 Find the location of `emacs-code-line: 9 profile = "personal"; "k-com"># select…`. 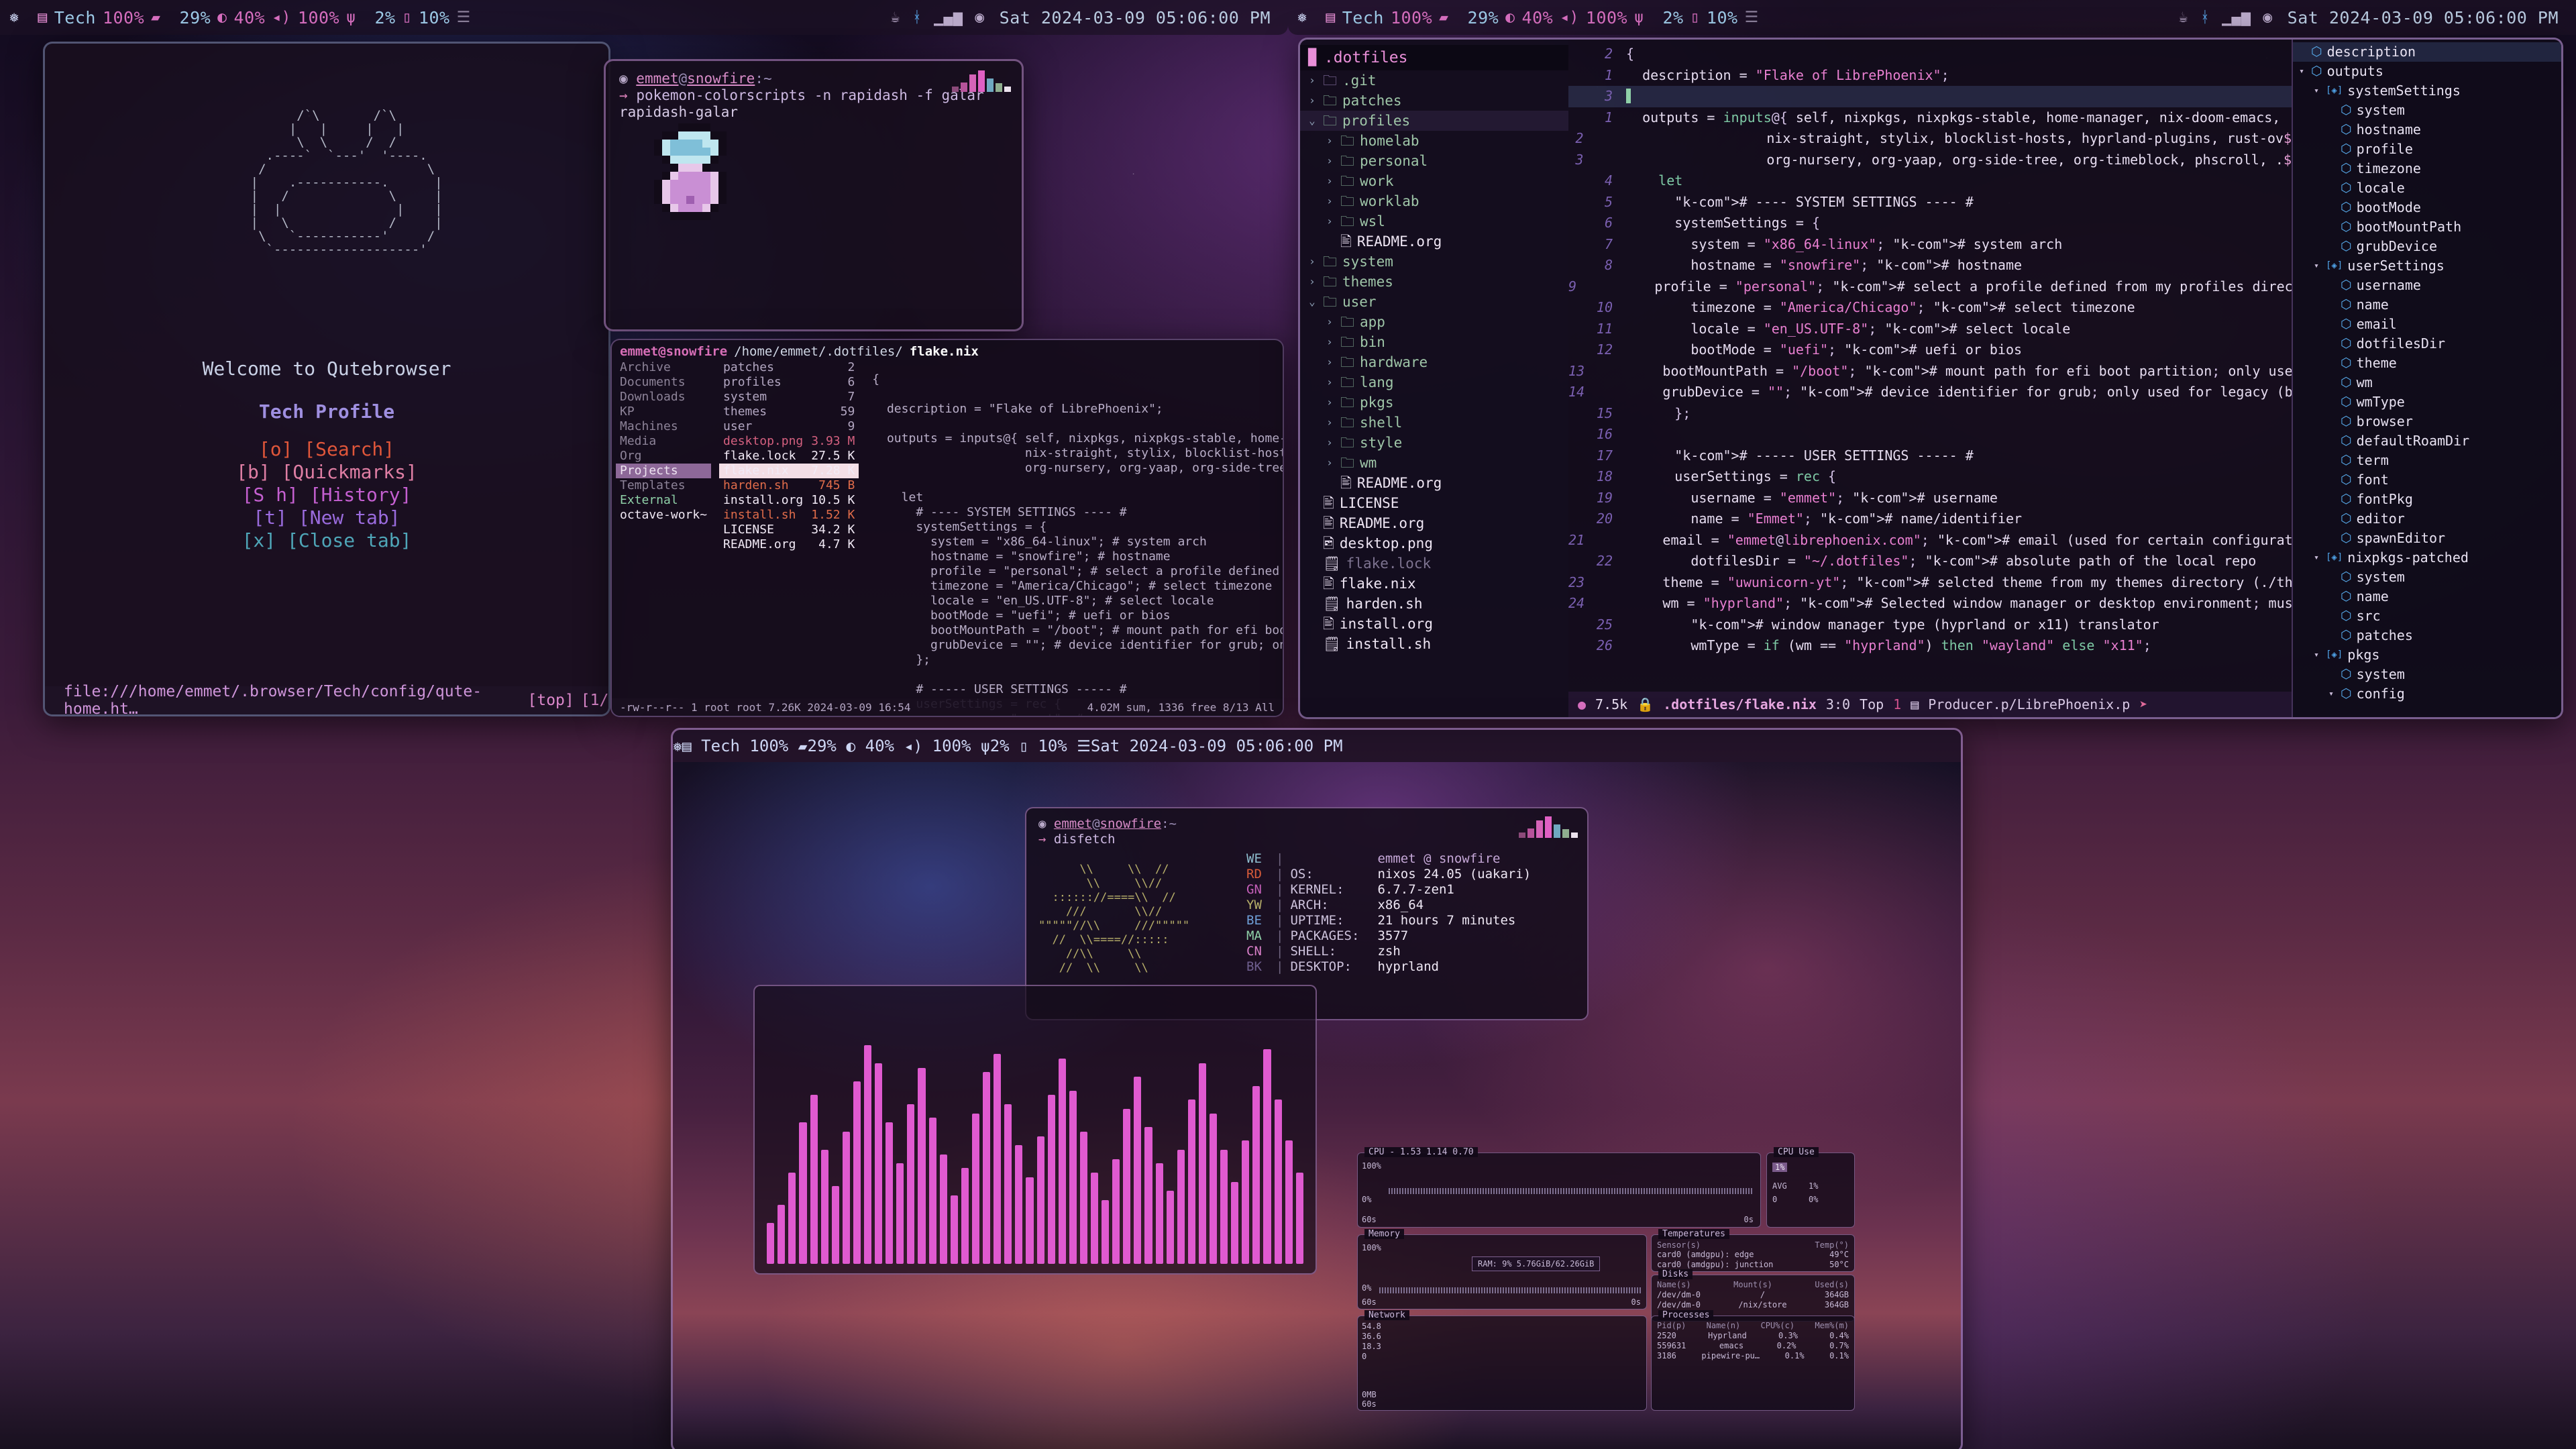

emacs-code-line: 9 profile = "personal"; "k-com"># select… is located at coordinates (1930, 287).